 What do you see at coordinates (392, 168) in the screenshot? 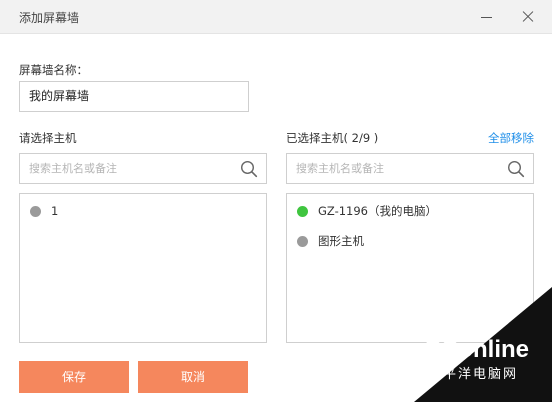
I see `selected-search-input` at bounding box center [392, 168].